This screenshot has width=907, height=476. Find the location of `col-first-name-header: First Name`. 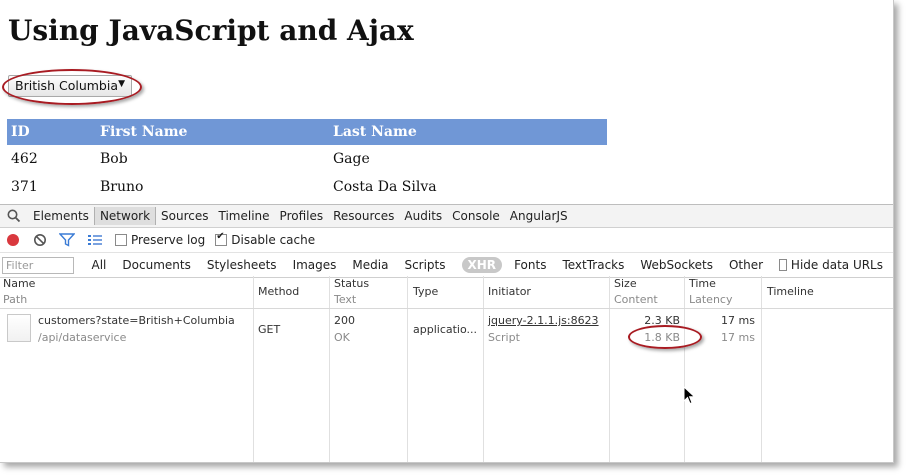

col-first-name-header: First Name is located at coordinates (212, 132).